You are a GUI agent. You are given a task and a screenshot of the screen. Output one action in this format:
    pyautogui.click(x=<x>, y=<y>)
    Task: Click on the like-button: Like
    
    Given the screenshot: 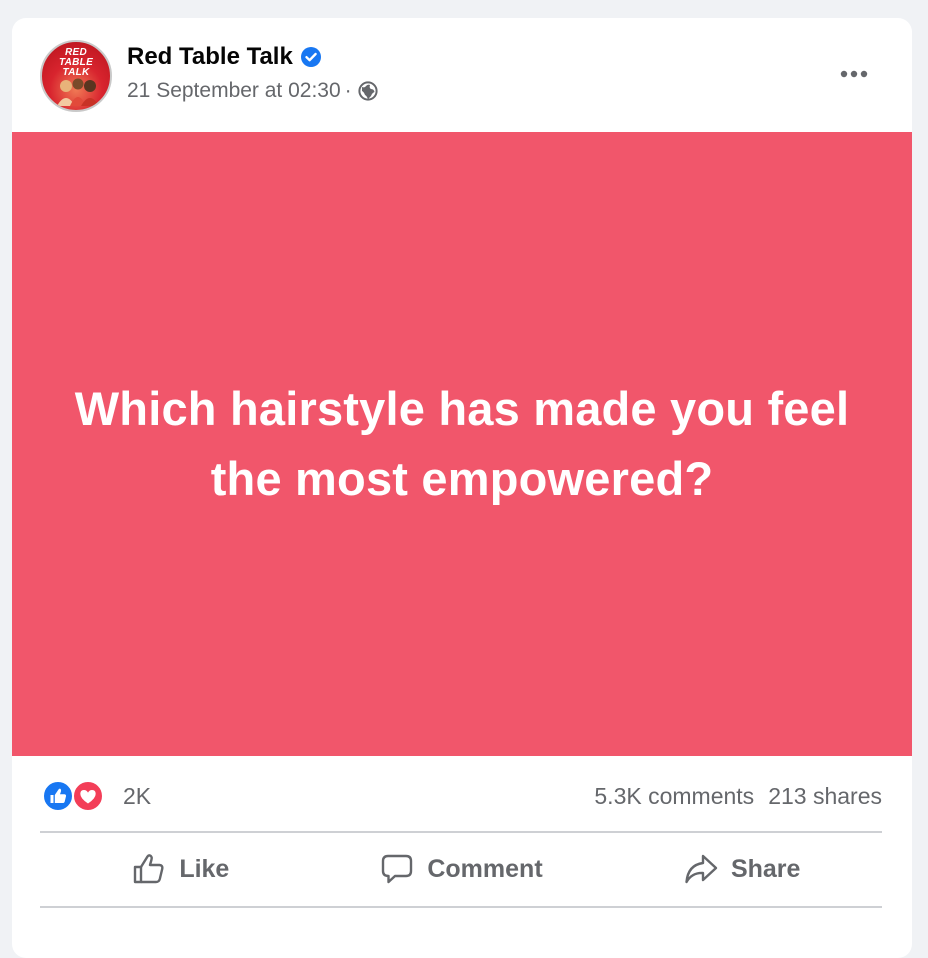 What is the action you would take?
    pyautogui.click(x=180, y=869)
    